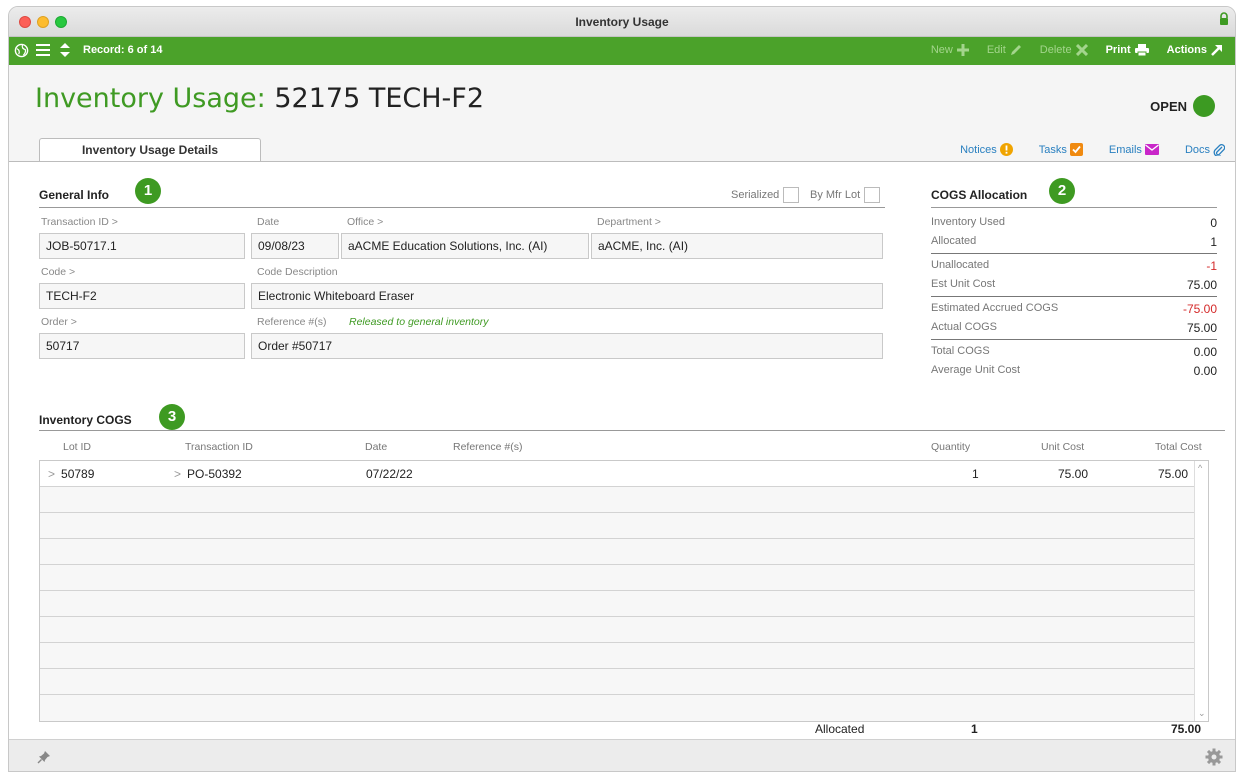  I want to click on transaction-id-label: Transaction ID >, so click(79, 222).